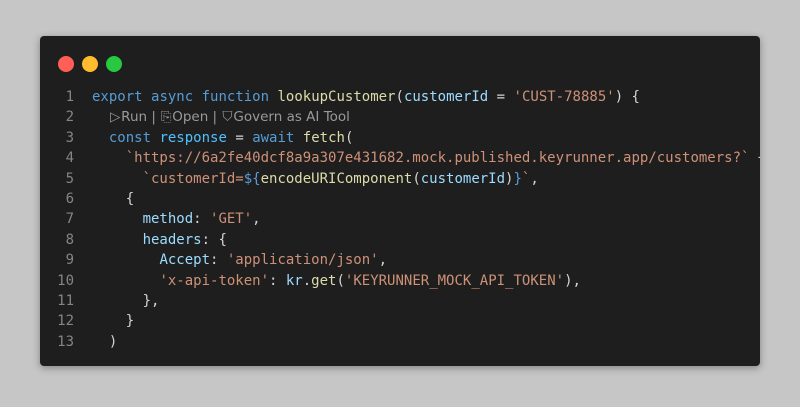 The height and width of the screenshot is (407, 800). I want to click on function-name: lookupCustomer, so click(336, 97).